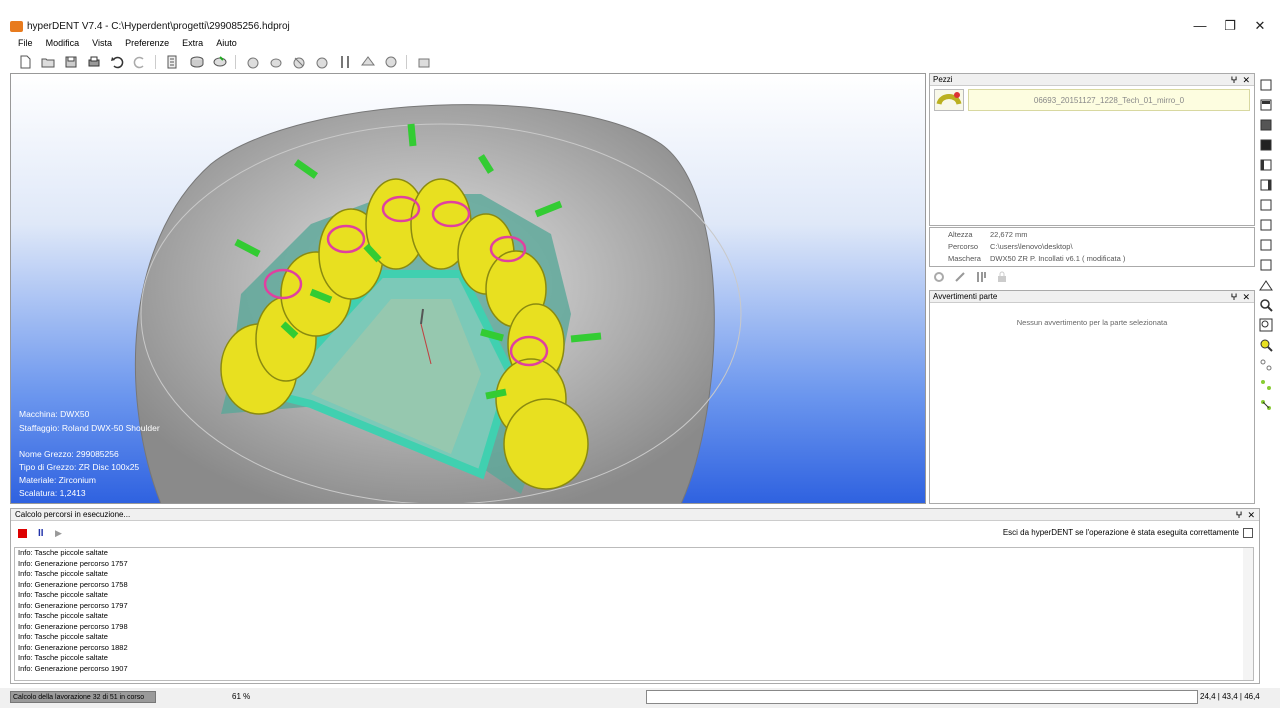 This screenshot has width=1280, height=720. Describe the element at coordinates (1248, 533) in the screenshot. I see `exit-on-success-checkbox` at that location.